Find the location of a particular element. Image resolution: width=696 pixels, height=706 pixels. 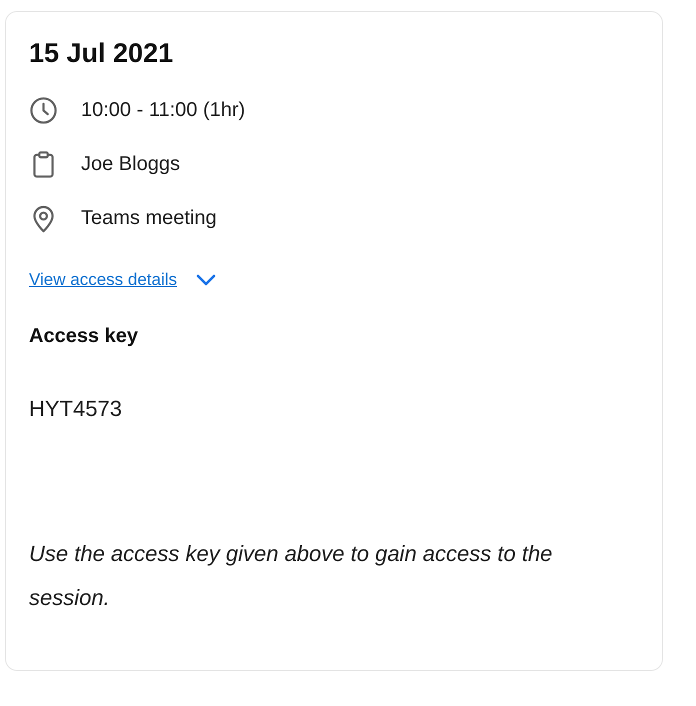

event-date: 15 Jul 2021 is located at coordinates (101, 53).